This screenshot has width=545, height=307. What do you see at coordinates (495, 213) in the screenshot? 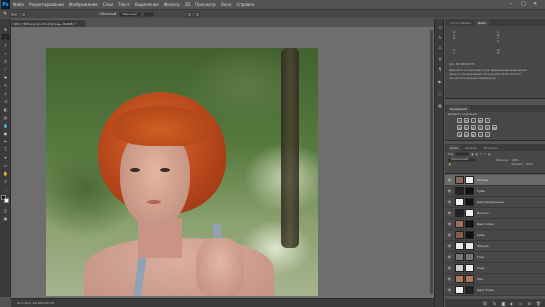
I see `layer-row: 👁 Волосы` at bounding box center [495, 213].